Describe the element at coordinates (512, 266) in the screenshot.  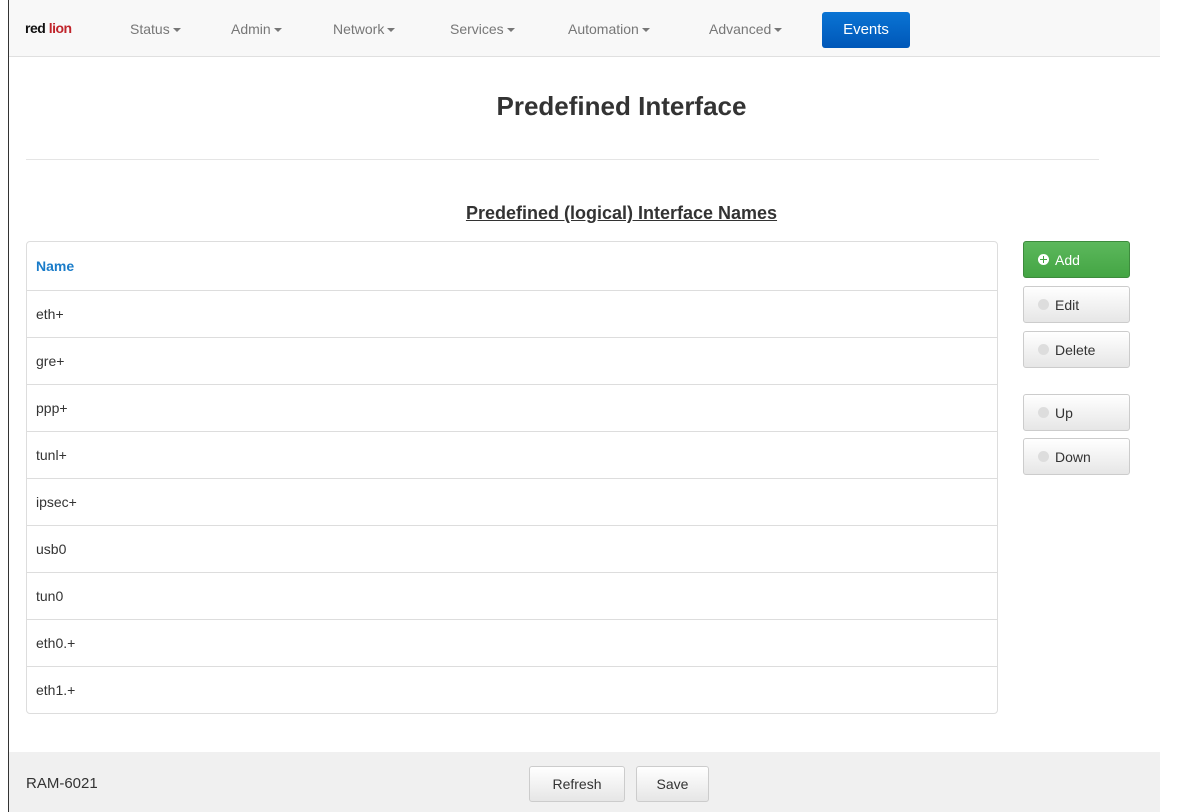
I see `table-header: Name` at that location.